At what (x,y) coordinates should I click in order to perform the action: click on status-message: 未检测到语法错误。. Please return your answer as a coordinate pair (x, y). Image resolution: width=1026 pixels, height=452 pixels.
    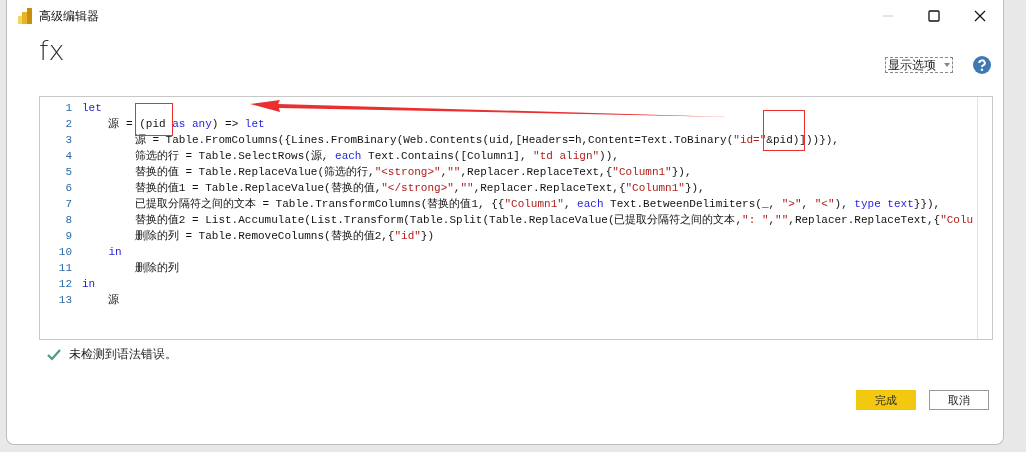
    Looking at the image, I should click on (123, 354).